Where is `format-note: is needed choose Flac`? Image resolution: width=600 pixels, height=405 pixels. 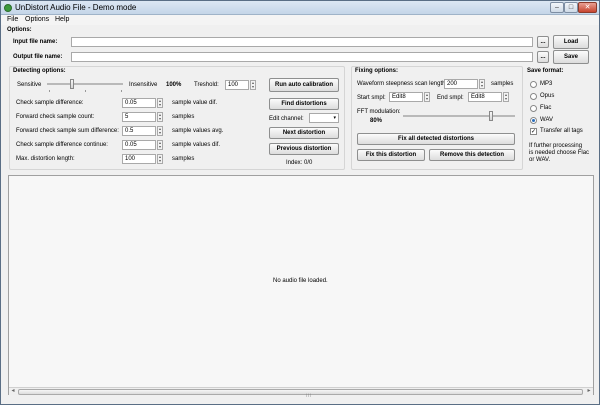 format-note: is needed choose Flac is located at coordinates (559, 153).